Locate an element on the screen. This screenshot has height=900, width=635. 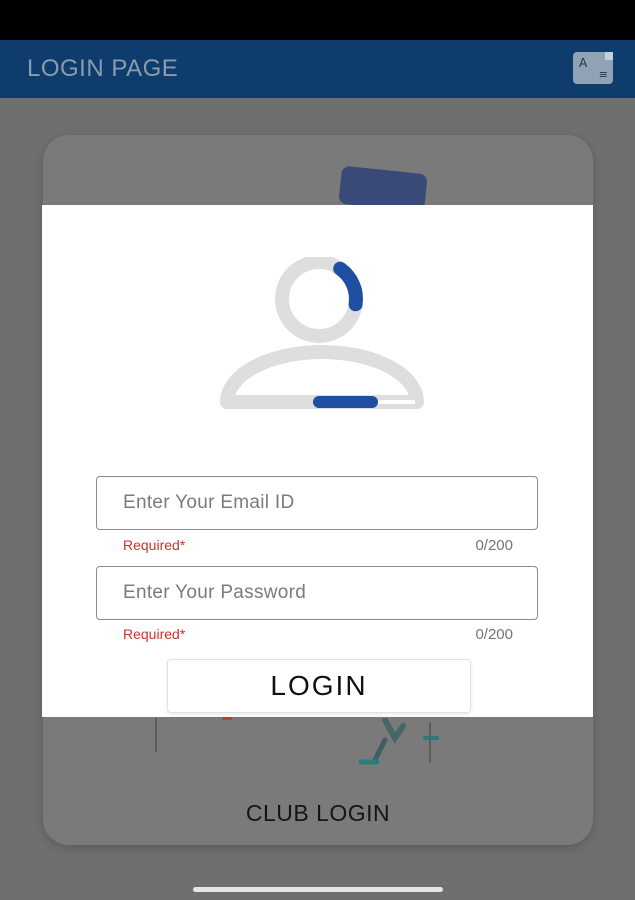
translate-b-glyph: ≡ is located at coordinates (603, 74).